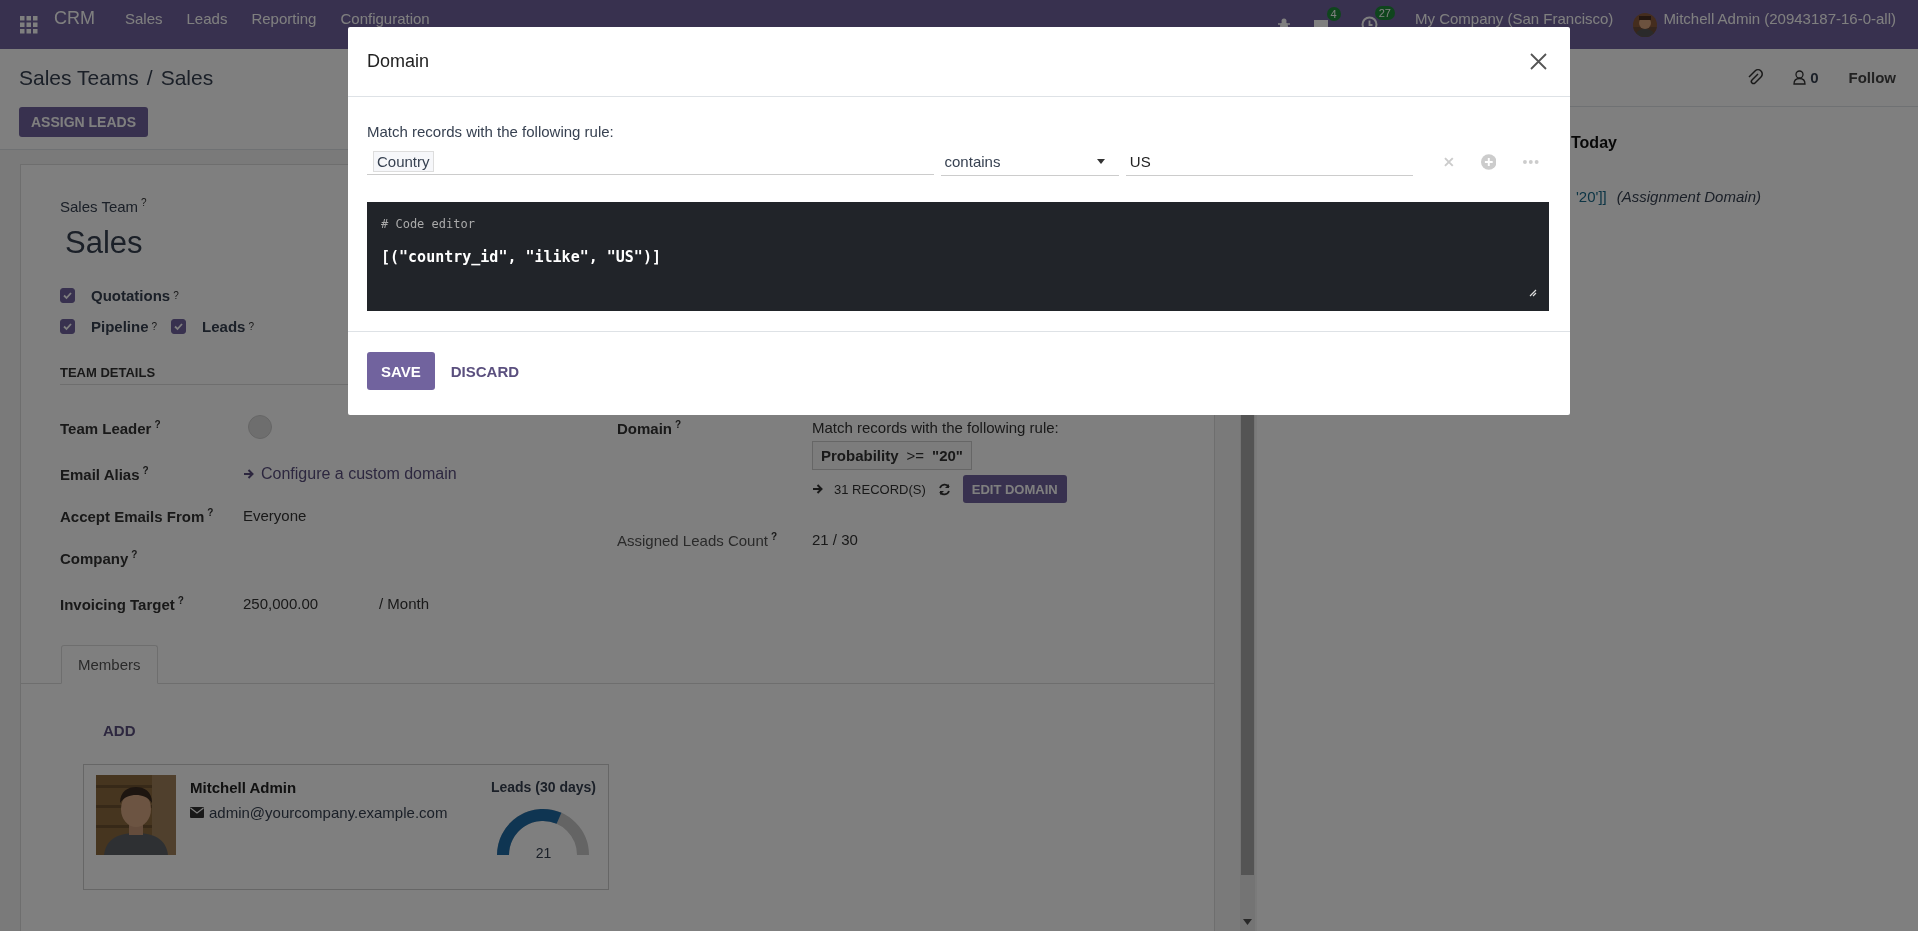 Image resolution: width=1918 pixels, height=931 pixels. What do you see at coordinates (275, 515) in the screenshot?
I see `field-value: Everyone` at bounding box center [275, 515].